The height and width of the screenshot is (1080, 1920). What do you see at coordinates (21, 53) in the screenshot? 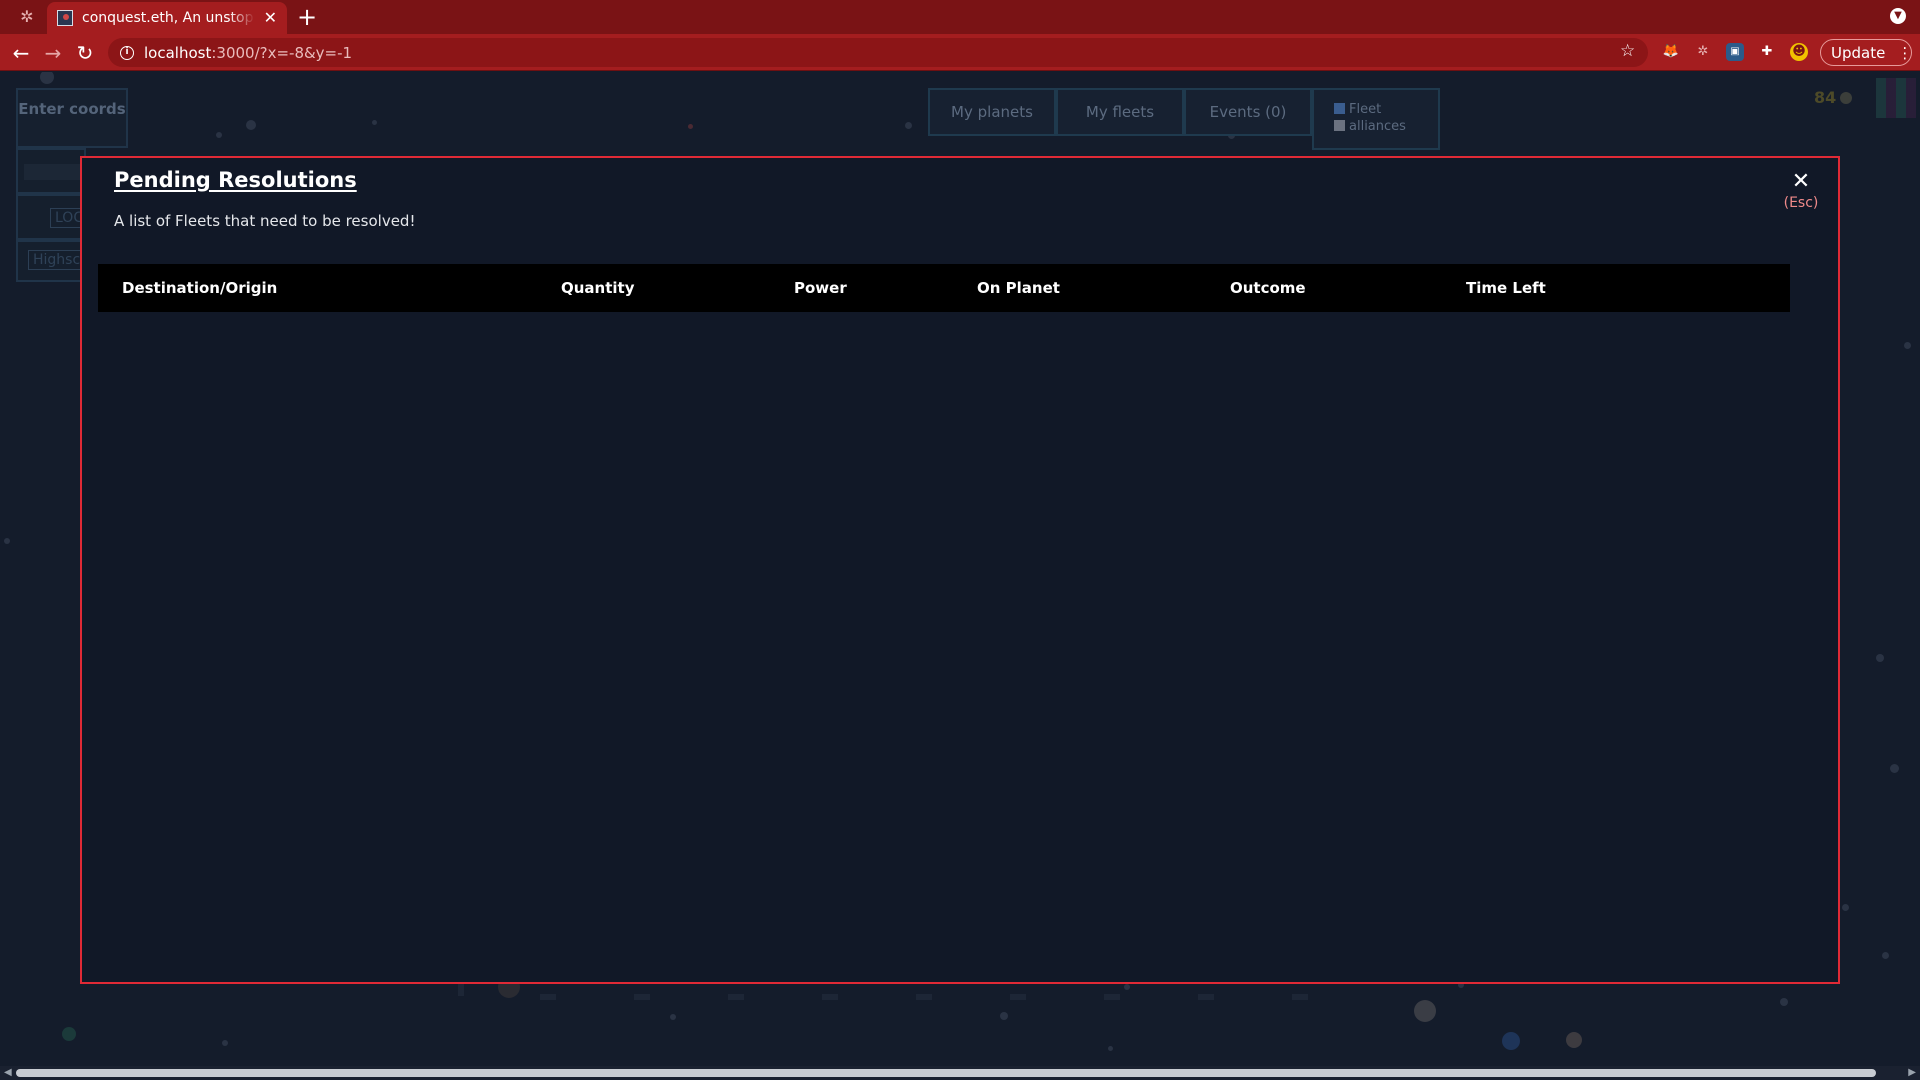
I see `back-arrow-icon: ←` at bounding box center [21, 53].